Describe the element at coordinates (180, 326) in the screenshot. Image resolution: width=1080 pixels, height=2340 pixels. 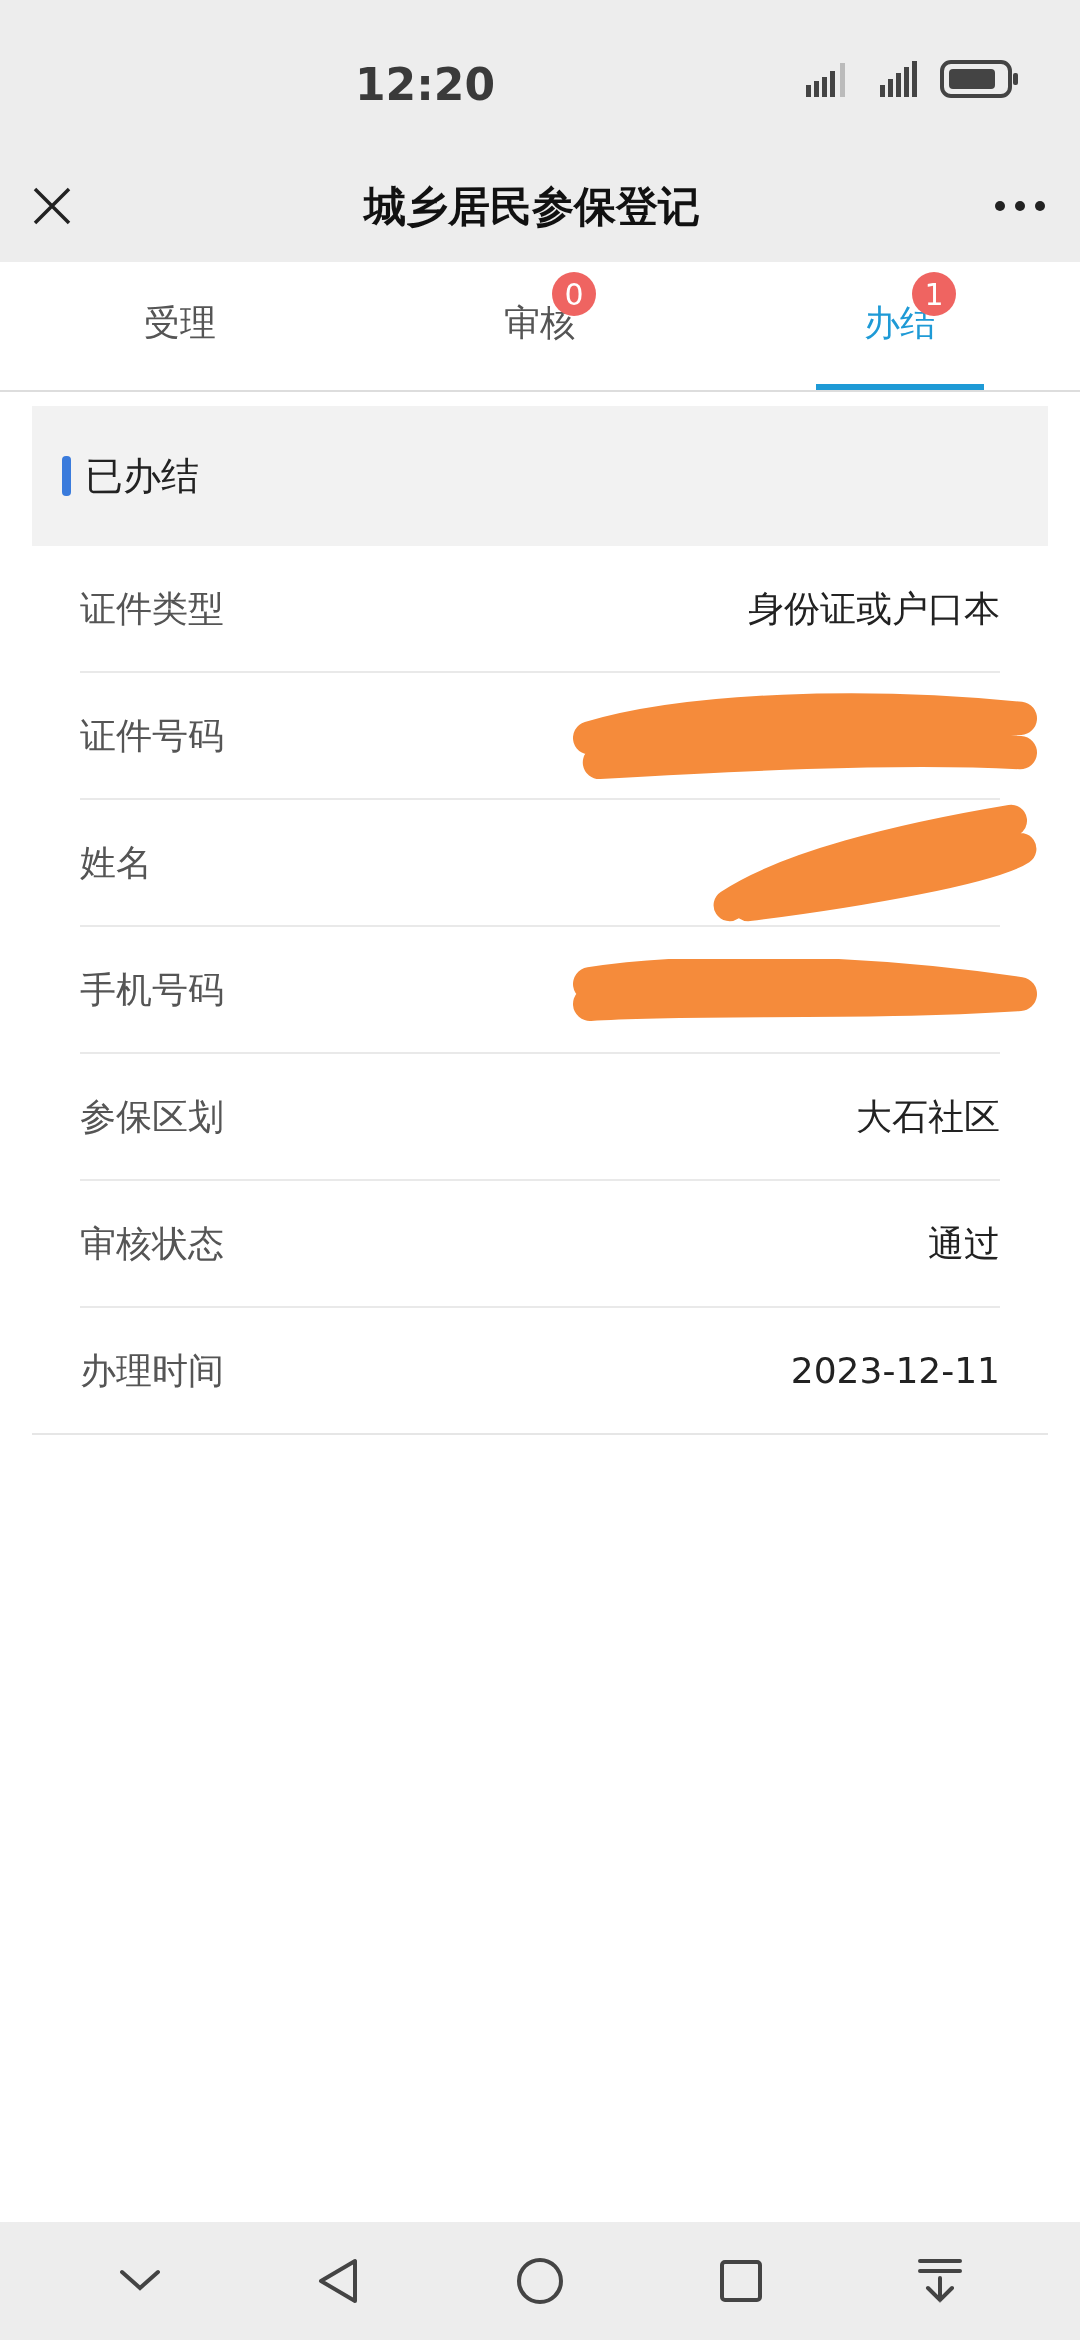
I see `tab: 受理` at that location.